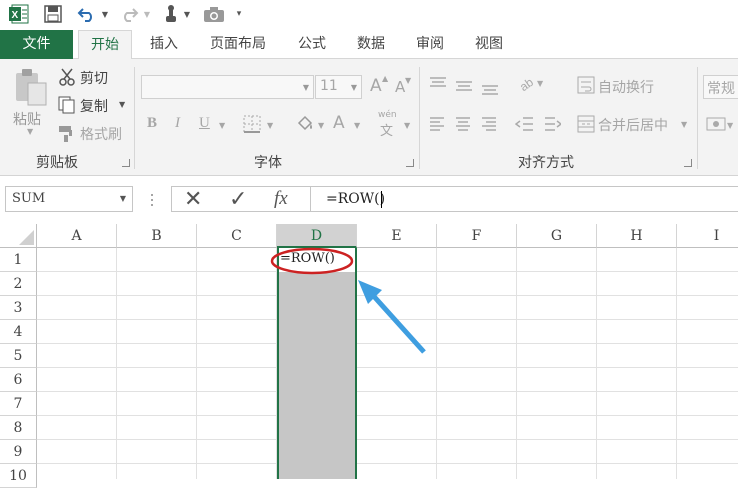 This screenshot has width=738, height=488. Describe the element at coordinates (357, 125) in the screenshot. I see `font-color-dropdown-icon: ▼` at that location.